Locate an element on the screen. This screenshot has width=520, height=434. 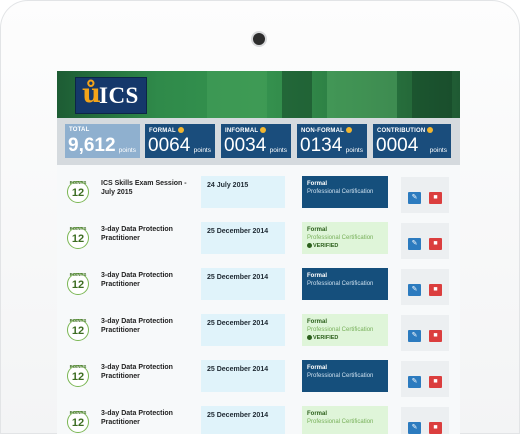
stat-value: 0034 is located at coordinates (245, 145).